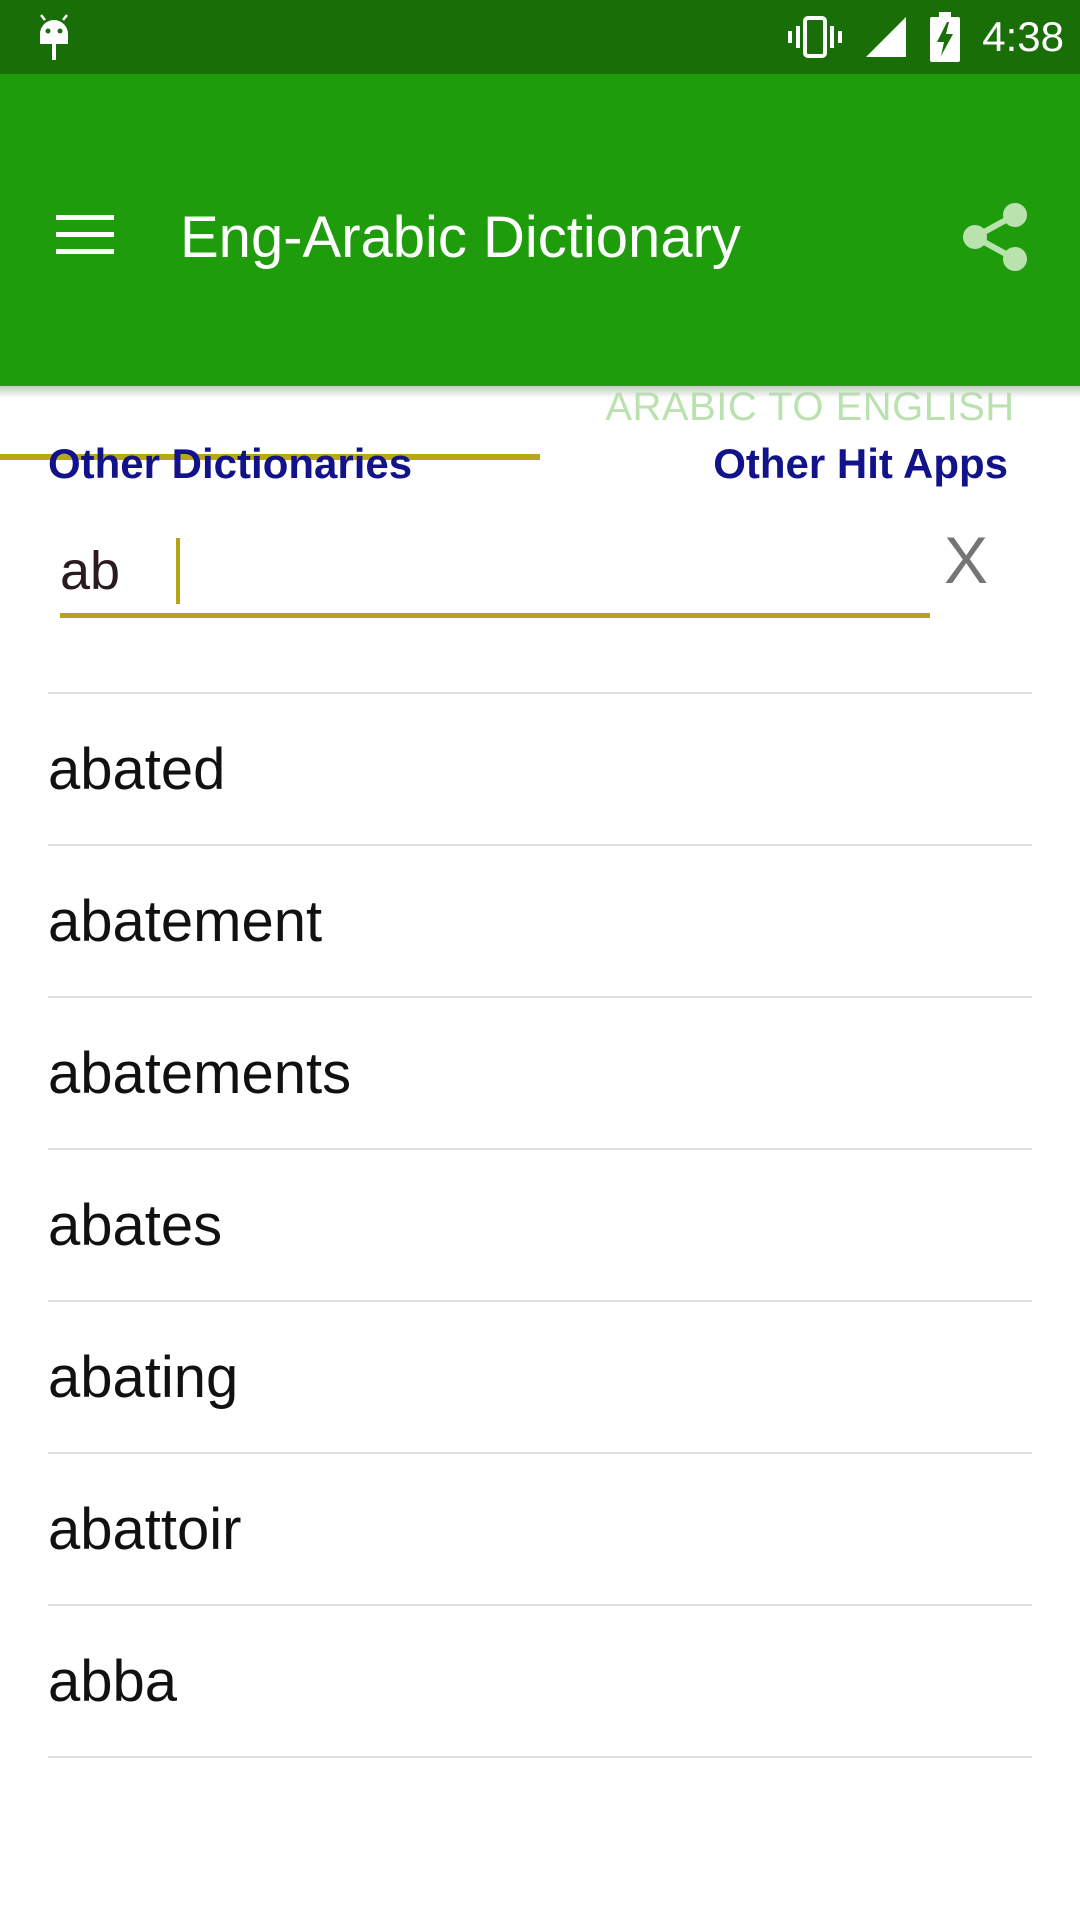 This screenshot has width=1080, height=1920. Describe the element at coordinates (540, 1074) in the screenshot. I see `list-item: abatements` at that location.